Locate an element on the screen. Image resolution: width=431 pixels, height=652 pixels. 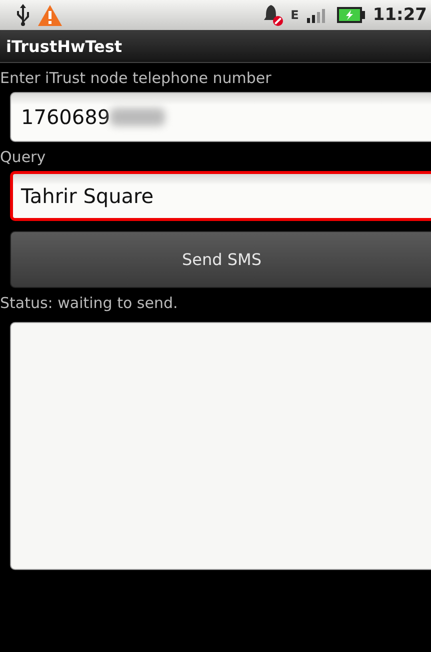
clock-text: 11:27 is located at coordinates (399, 15).